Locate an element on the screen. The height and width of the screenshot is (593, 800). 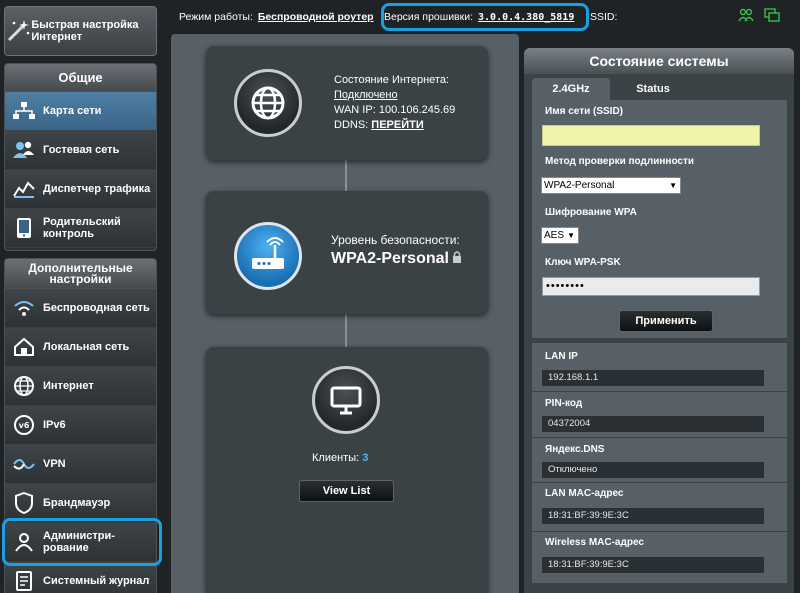
firewall-icon is located at coordinates (24, 503).